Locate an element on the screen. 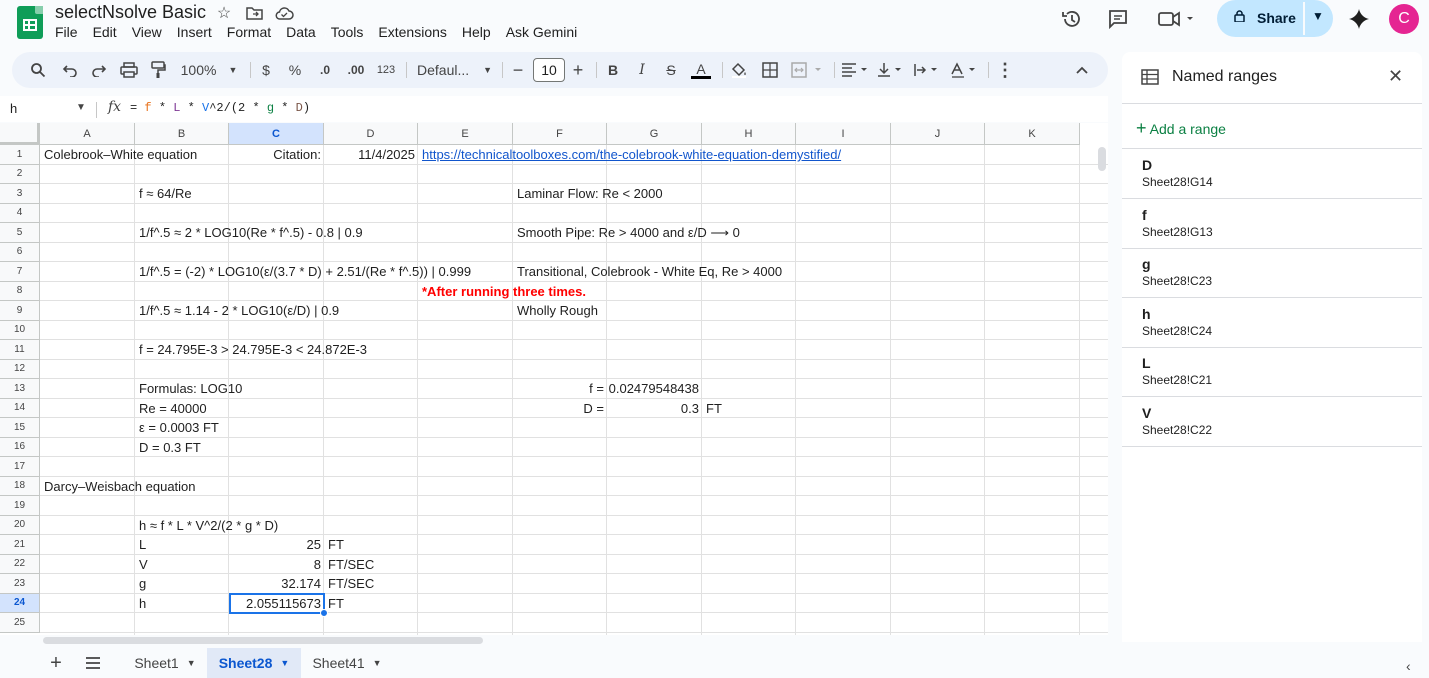 The width and height of the screenshot is (1429, 678). borders-icon is located at coordinates (770, 70).